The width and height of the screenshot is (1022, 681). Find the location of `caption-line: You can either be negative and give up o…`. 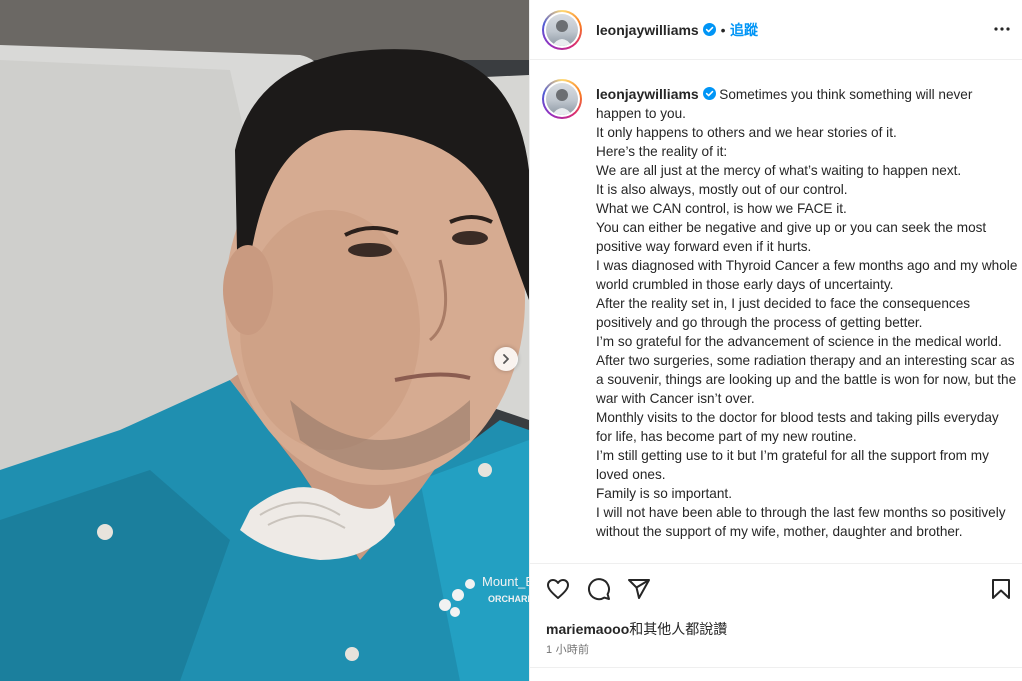

caption-line: You can either be negative and give up o… is located at coordinates (791, 237).